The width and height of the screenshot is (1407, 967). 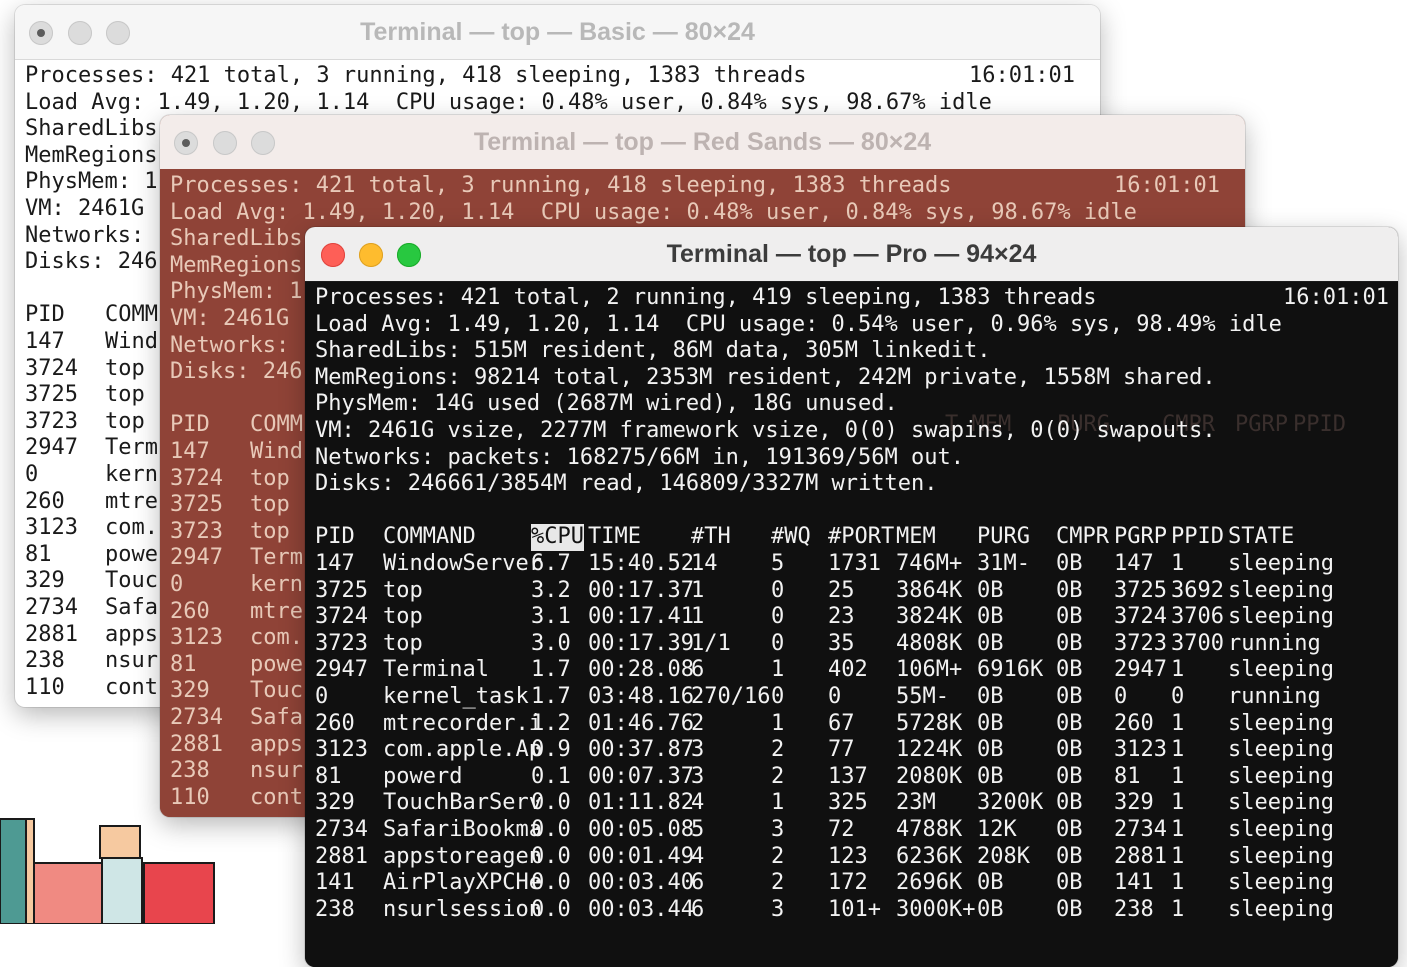 I want to click on header-line: SharedLibs, so click(x=91, y=129).